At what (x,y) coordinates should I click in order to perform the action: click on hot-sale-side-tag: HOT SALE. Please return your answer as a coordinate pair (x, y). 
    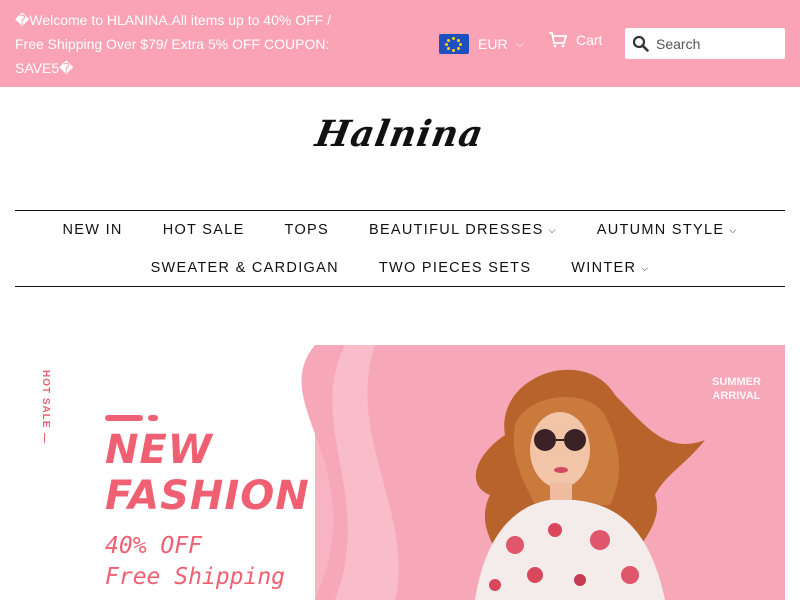
    Looking at the image, I should click on (45, 399).